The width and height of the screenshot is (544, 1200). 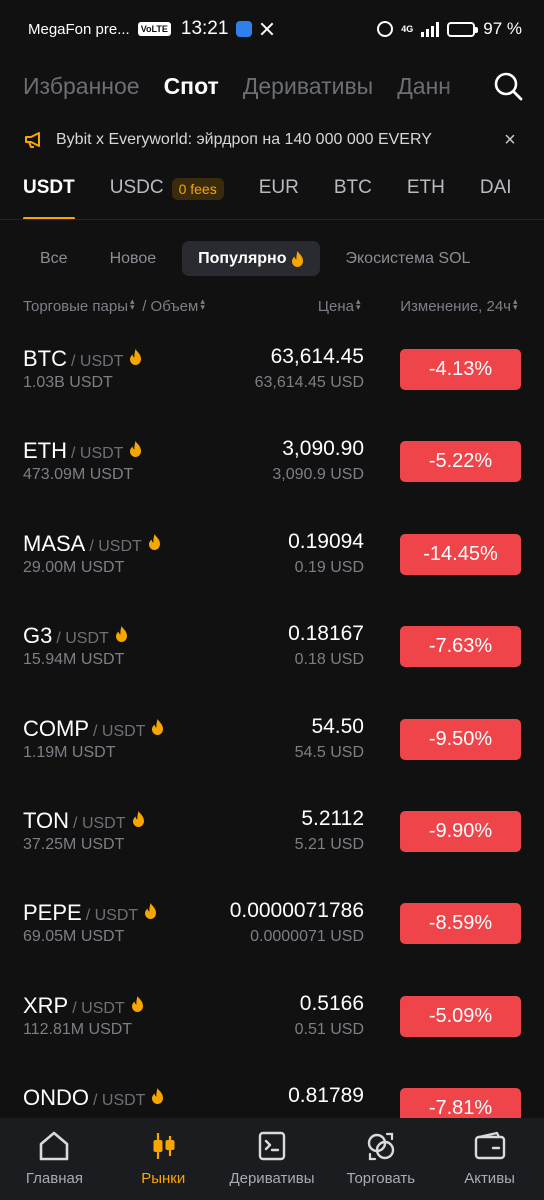 What do you see at coordinates (54, 258) in the screenshot?
I see `filter-all: Все` at bounding box center [54, 258].